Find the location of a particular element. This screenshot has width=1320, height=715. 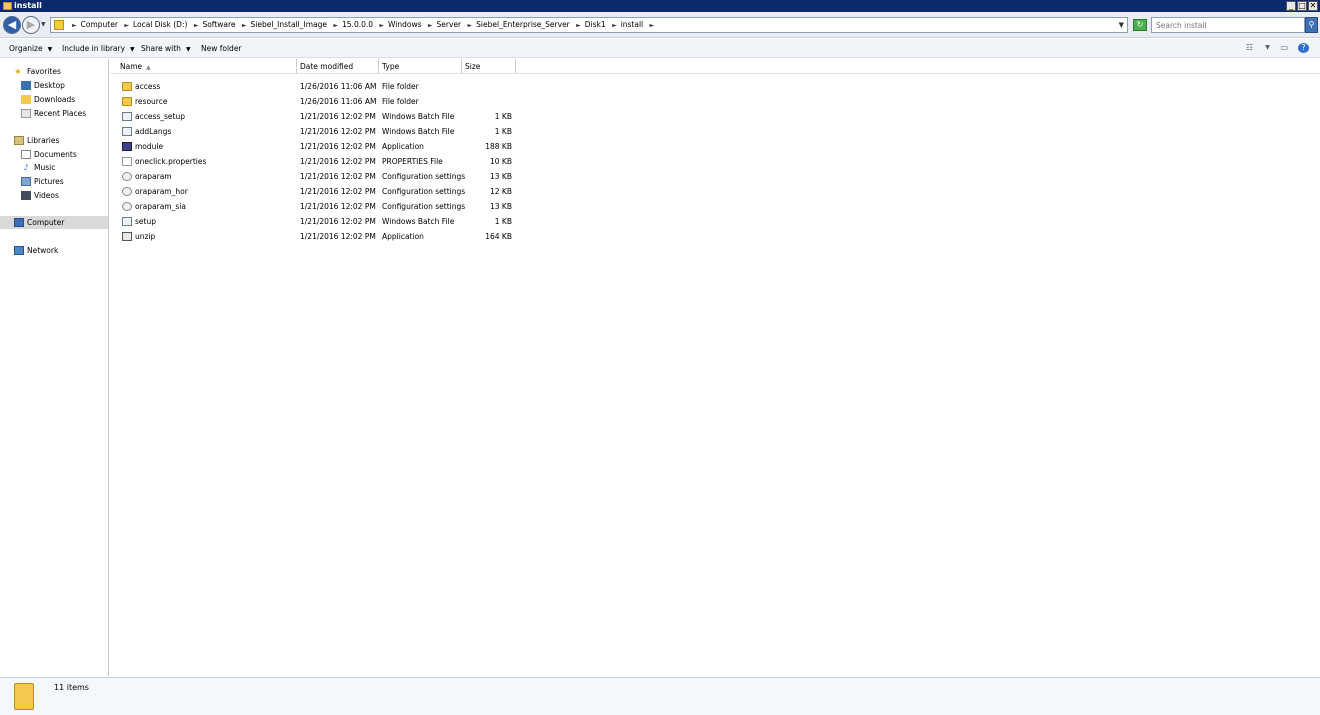

address-dropdown: ▼ is located at coordinates (1121, 25).